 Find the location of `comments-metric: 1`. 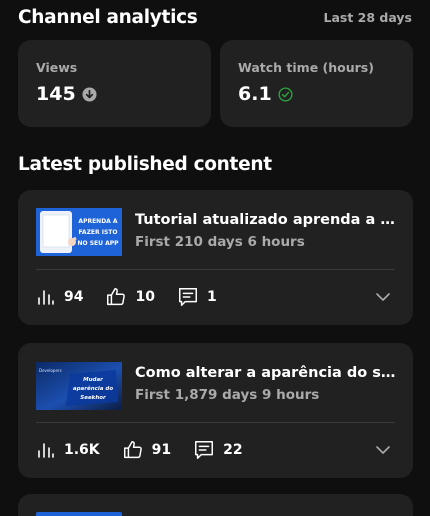

comments-metric: 1 is located at coordinates (197, 297).